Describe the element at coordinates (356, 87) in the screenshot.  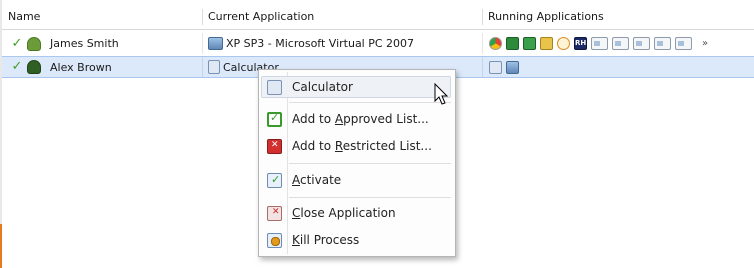
I see `menu-item-calculator: Calculator` at that location.